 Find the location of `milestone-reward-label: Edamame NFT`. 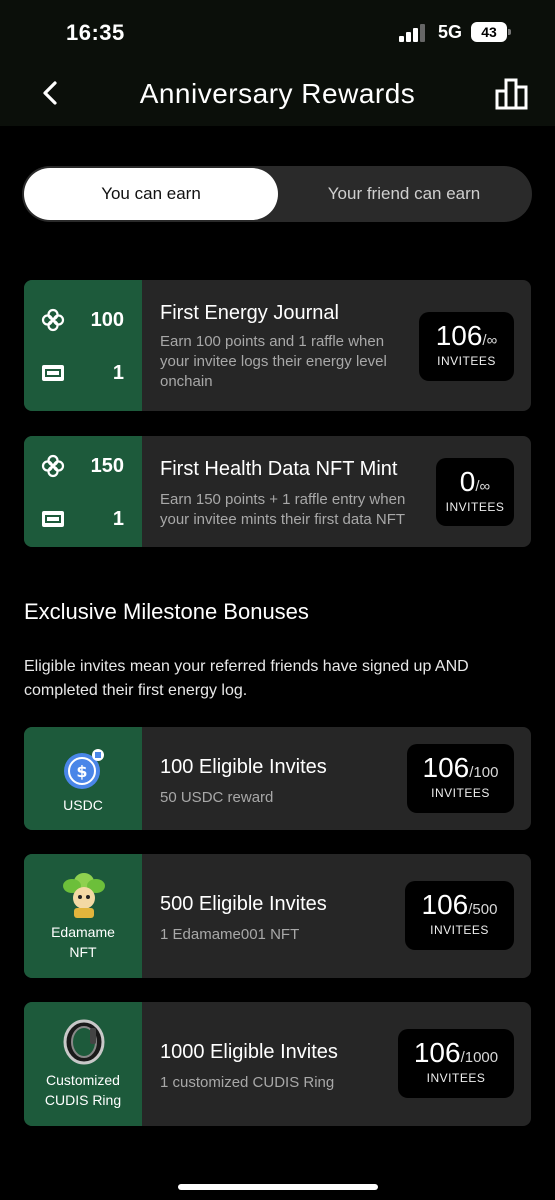

milestone-reward-label: Edamame NFT is located at coordinates (83, 942).